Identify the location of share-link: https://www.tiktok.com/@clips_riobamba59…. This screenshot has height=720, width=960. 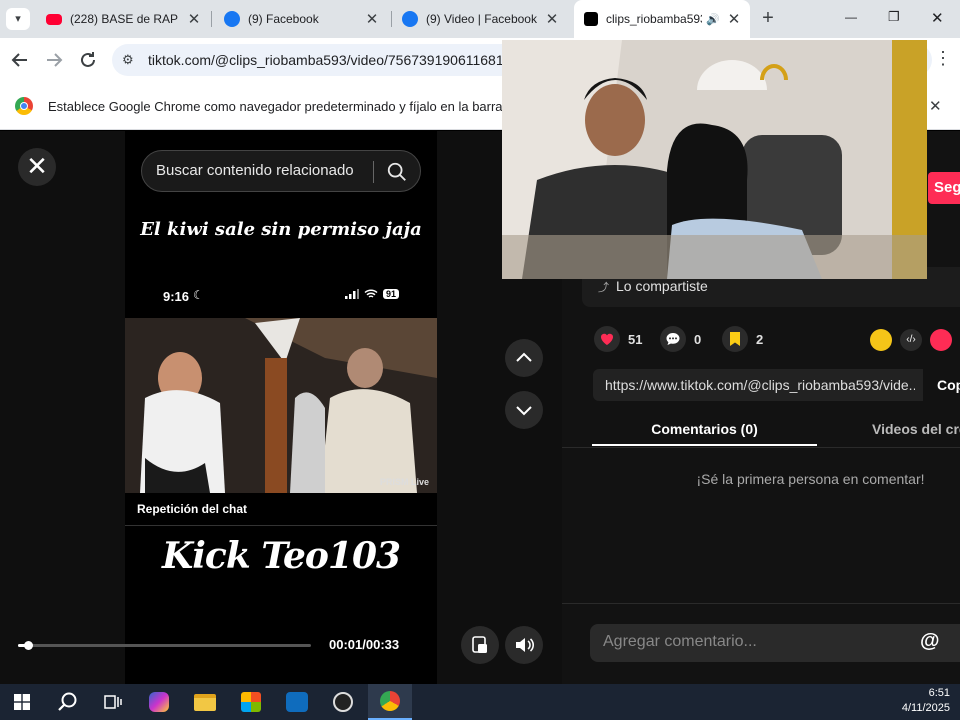
(760, 385).